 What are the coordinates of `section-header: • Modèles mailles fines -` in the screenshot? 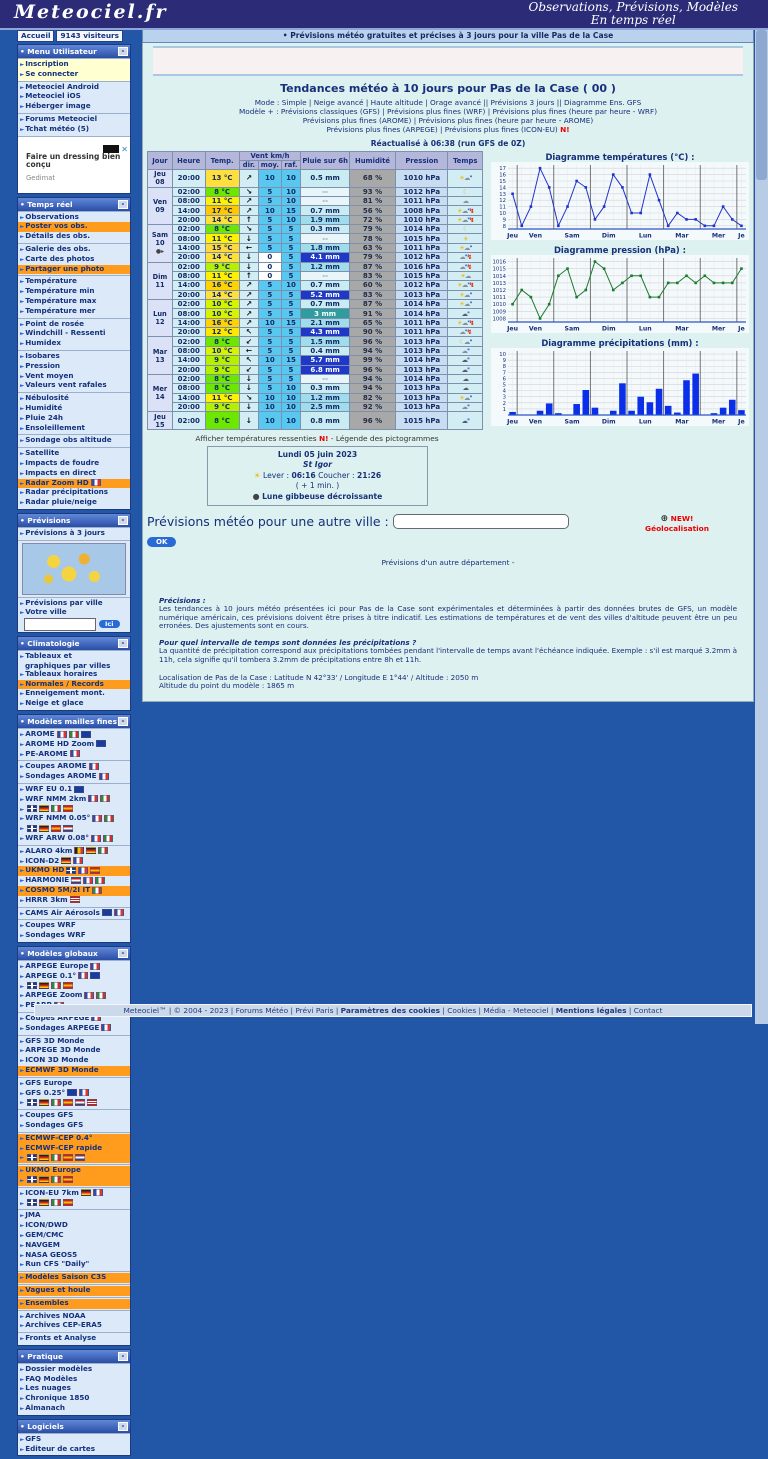 It's located at (74, 722).